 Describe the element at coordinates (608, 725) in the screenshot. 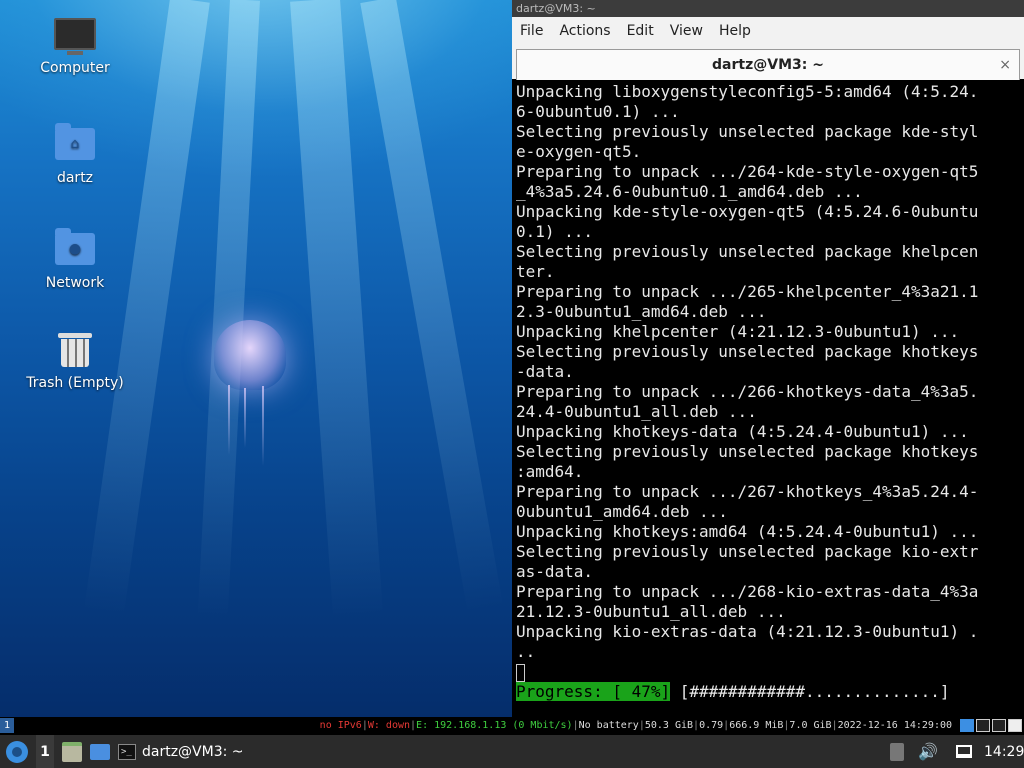

I see `status-battery: No battery` at that location.